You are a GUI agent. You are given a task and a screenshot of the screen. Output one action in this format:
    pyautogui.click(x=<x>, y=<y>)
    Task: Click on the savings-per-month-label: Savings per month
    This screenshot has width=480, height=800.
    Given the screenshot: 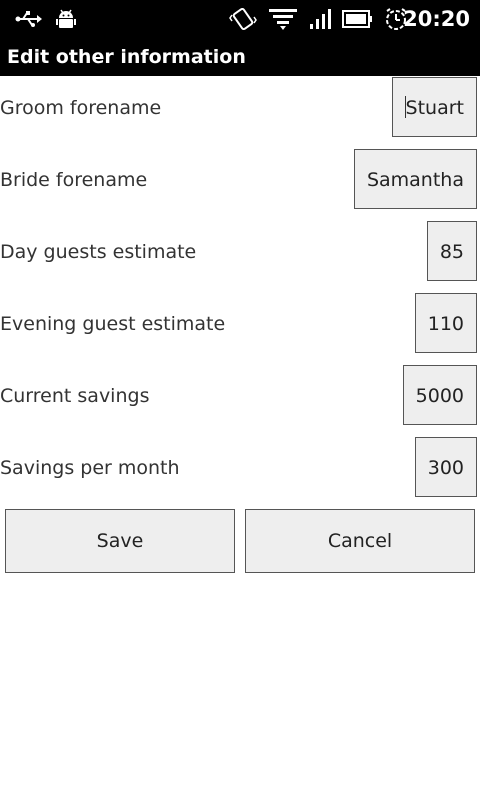 What is the action you would take?
    pyautogui.click(x=90, y=468)
    